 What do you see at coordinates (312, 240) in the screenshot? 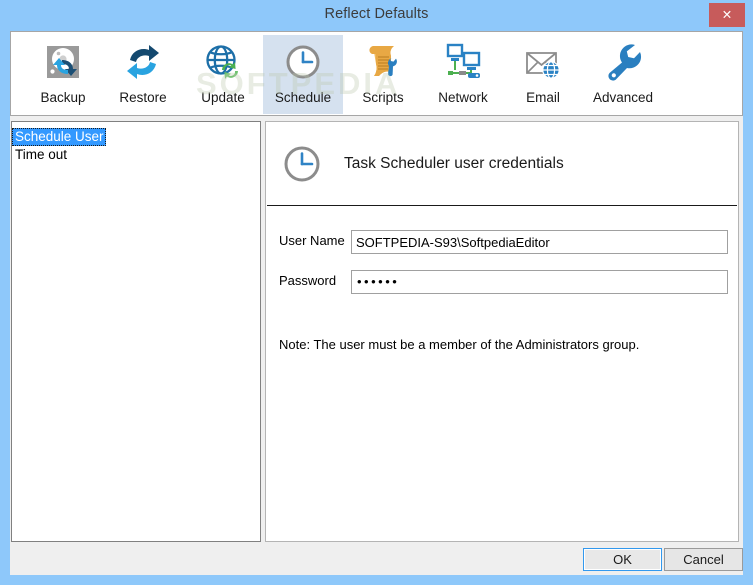
I see `username-label: User Name` at bounding box center [312, 240].